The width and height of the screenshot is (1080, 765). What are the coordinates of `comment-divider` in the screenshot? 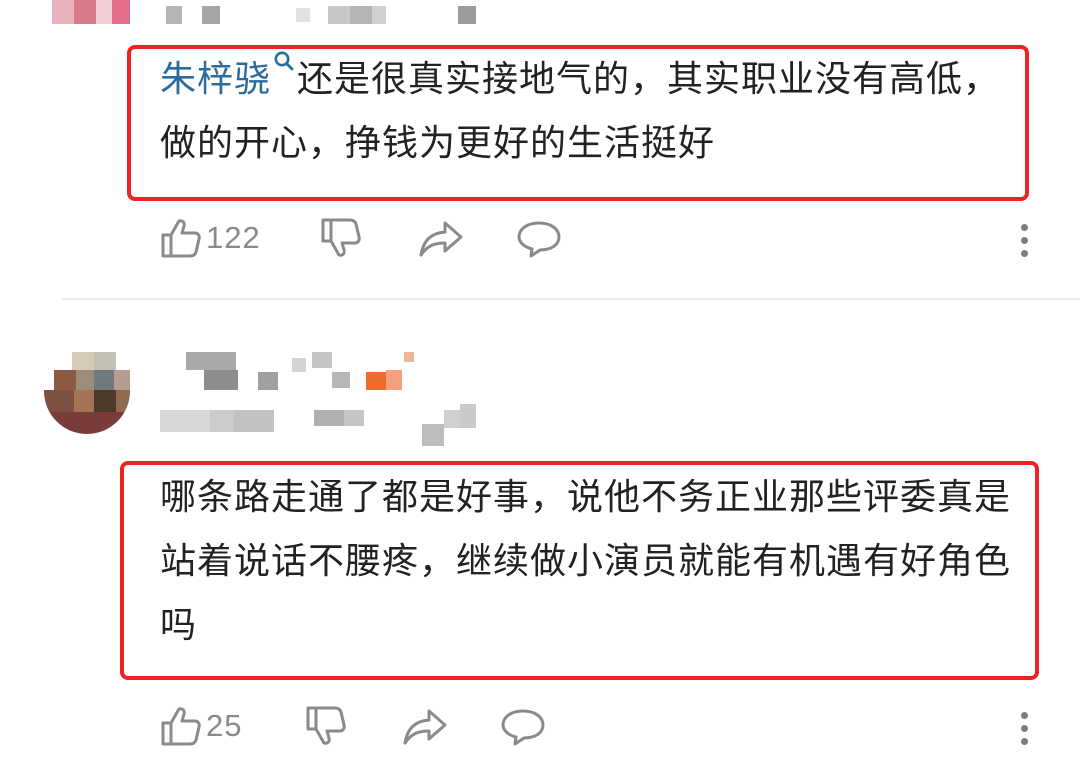 It's located at (571, 299).